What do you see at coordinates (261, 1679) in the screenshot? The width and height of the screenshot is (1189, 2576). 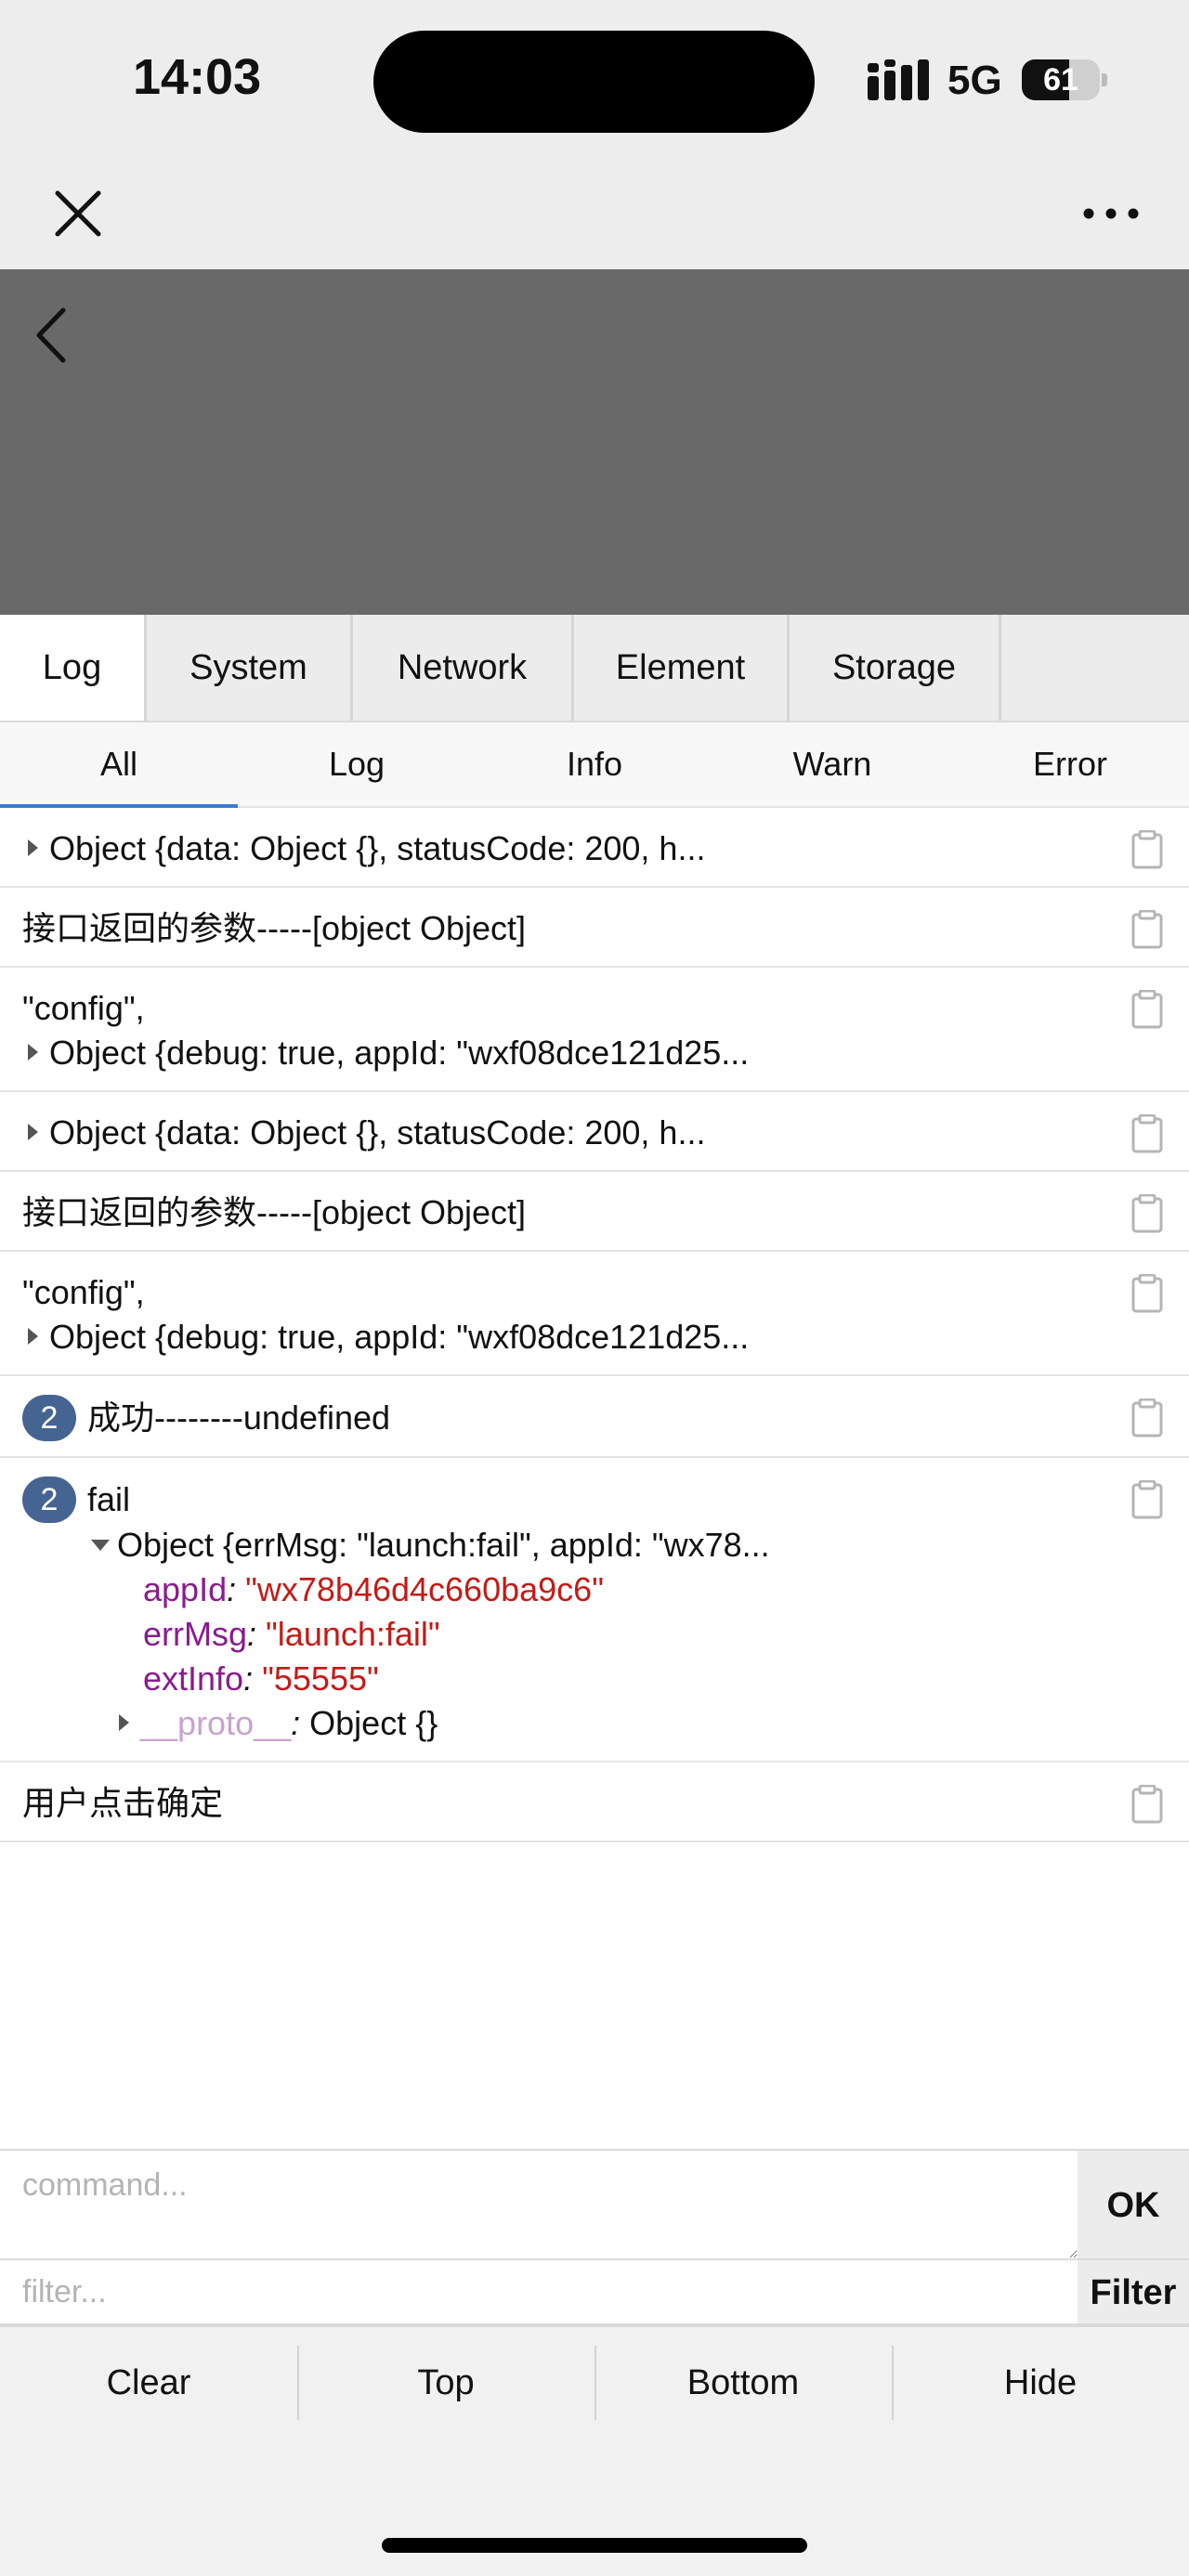 I see `object-prop: extInfo: "55555"` at bounding box center [261, 1679].